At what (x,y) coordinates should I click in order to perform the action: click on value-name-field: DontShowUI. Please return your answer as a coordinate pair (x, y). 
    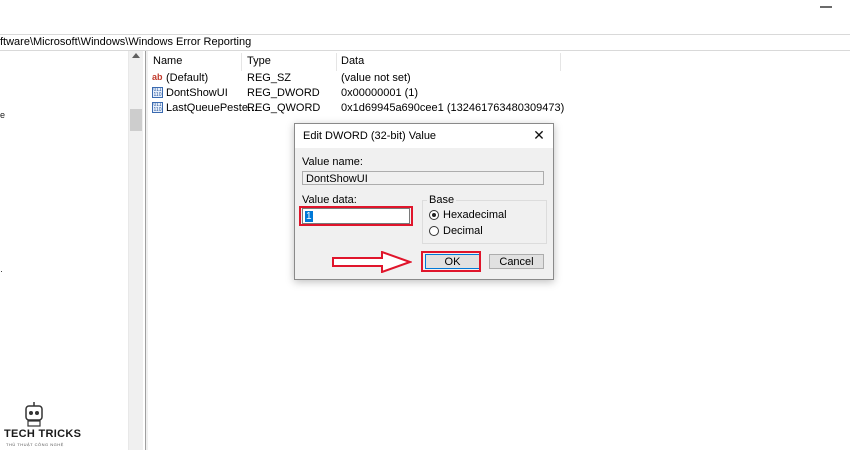
    Looking at the image, I should click on (423, 178).